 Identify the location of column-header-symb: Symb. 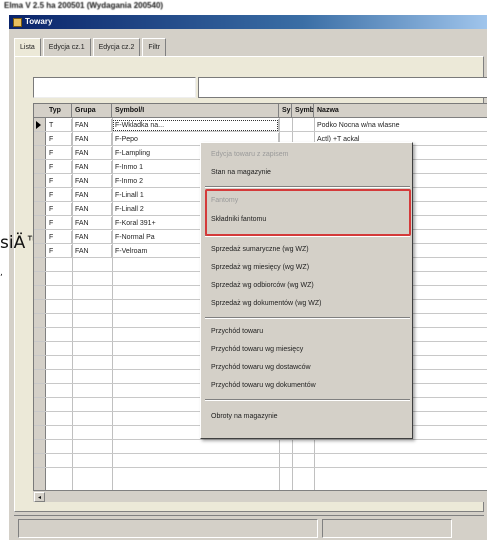
(303, 111).